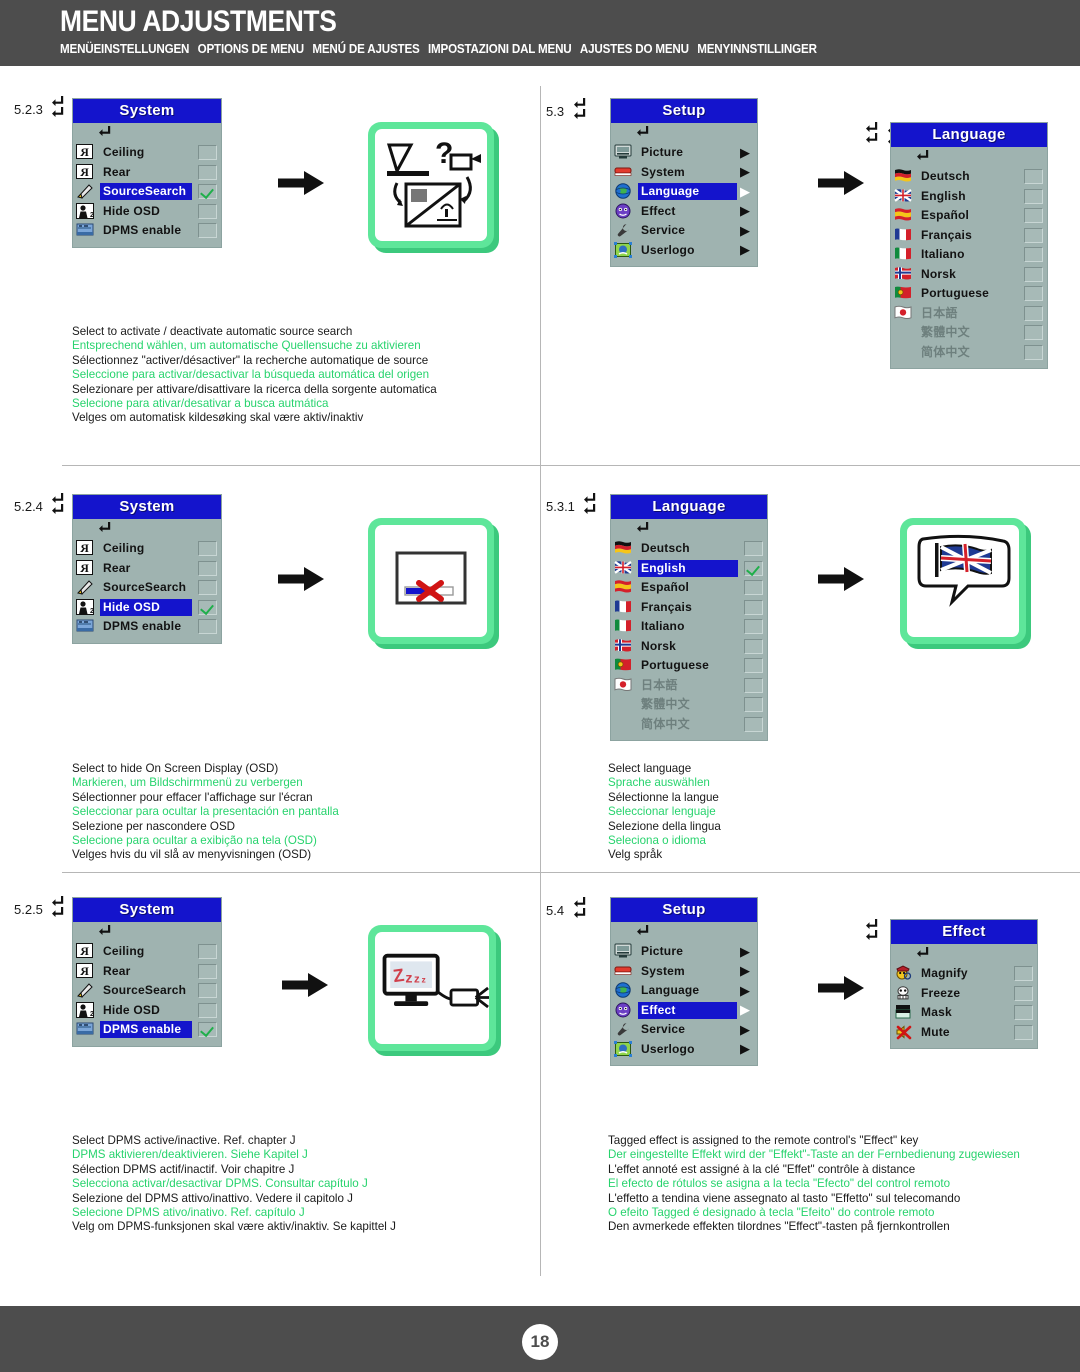 This screenshot has width=1080, height=1372. I want to click on osd-item-mute: Mute, so click(964, 1033).